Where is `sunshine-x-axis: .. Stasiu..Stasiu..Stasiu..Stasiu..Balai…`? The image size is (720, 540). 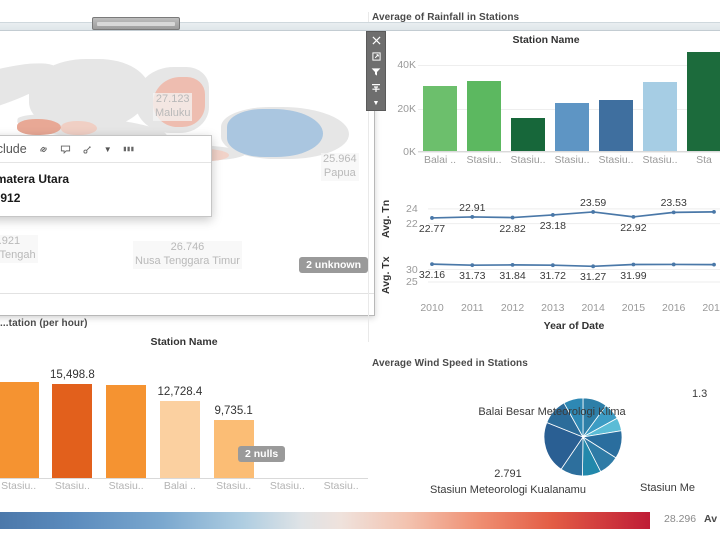 sunshine-x-axis: .. Stasiu..Stasiu..Stasiu..Stasiu..Balai… is located at coordinates (184, 488).